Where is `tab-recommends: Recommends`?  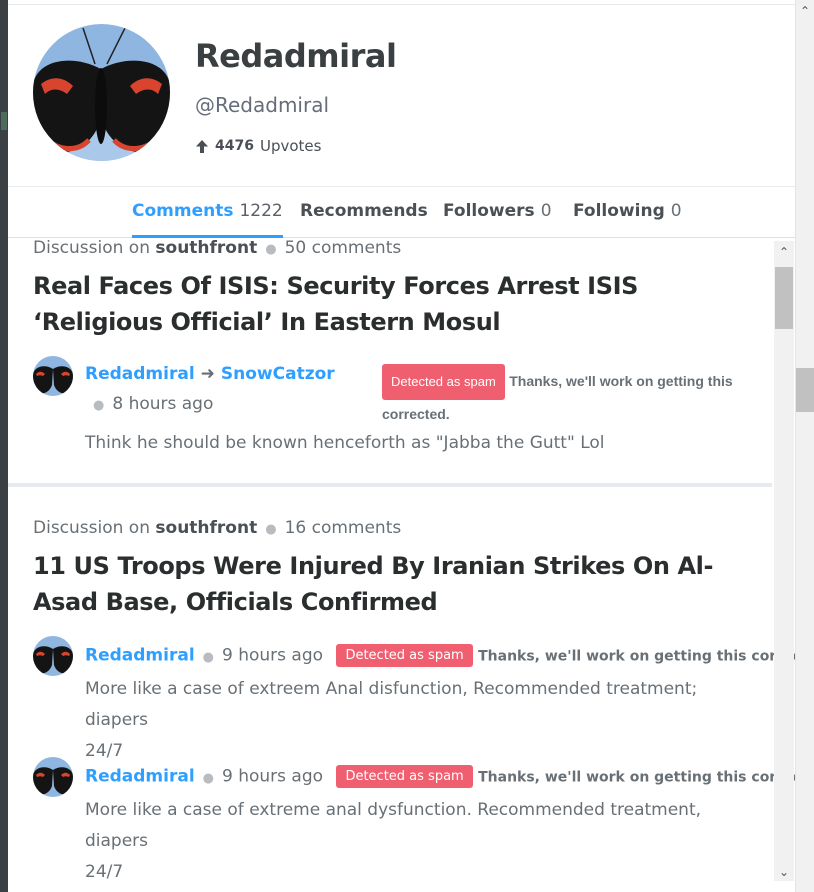 tab-recommends: Recommends is located at coordinates (364, 219).